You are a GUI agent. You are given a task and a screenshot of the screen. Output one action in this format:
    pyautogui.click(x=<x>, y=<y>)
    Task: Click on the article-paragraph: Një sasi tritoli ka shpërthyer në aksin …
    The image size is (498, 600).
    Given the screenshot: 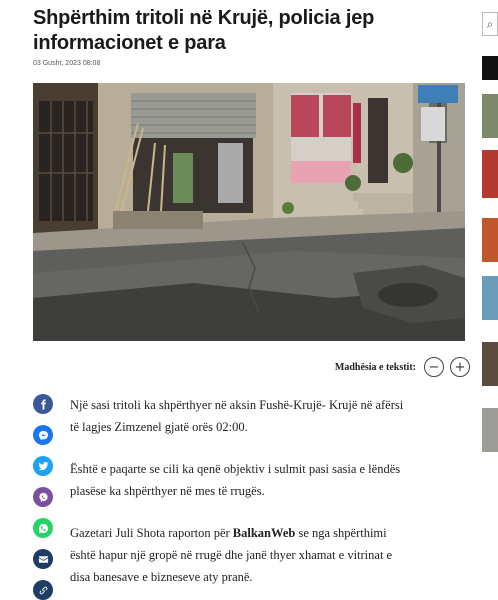 What is the action you would take?
    pyautogui.click(x=237, y=416)
    